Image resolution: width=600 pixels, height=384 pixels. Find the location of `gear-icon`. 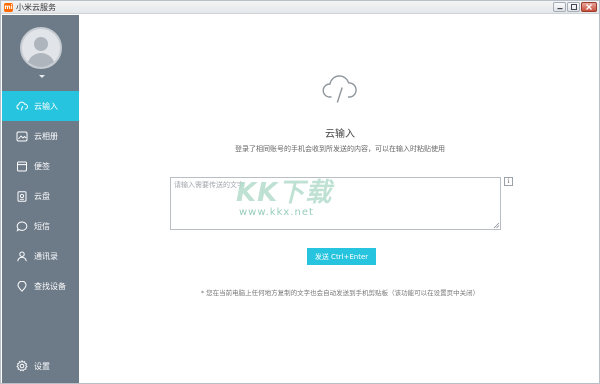

gear-icon is located at coordinates (22, 366).